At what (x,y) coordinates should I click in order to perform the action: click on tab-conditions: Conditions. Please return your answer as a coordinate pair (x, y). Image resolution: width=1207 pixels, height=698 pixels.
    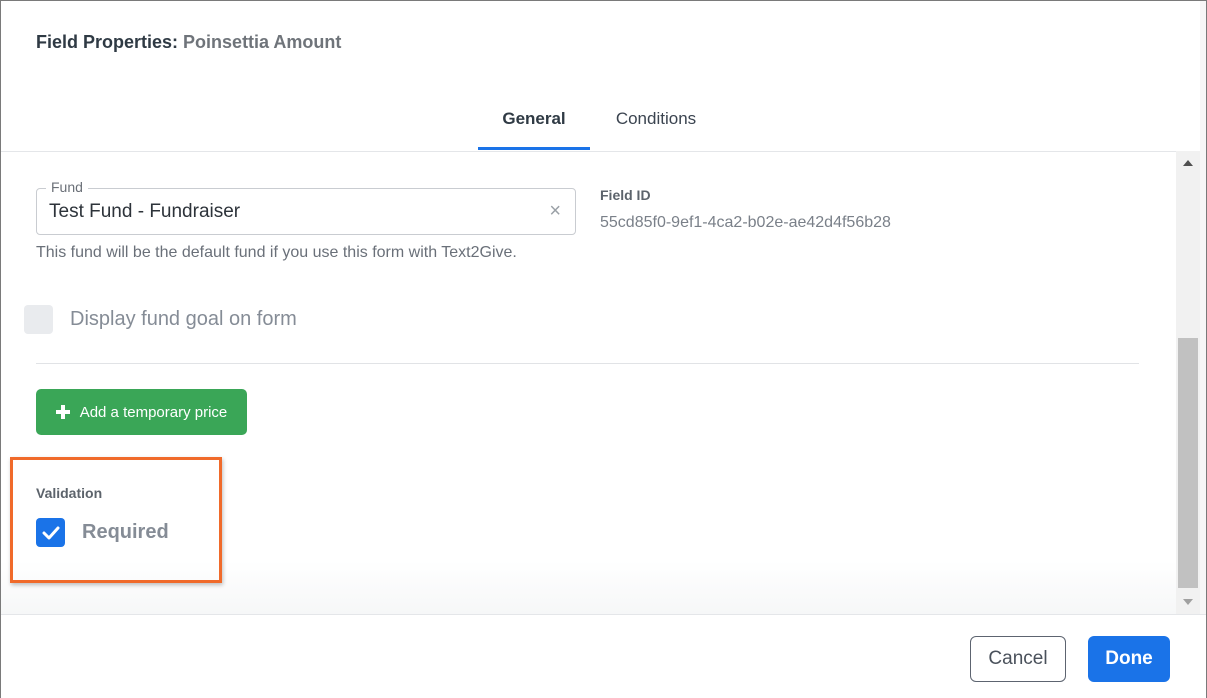
    Looking at the image, I should click on (656, 128).